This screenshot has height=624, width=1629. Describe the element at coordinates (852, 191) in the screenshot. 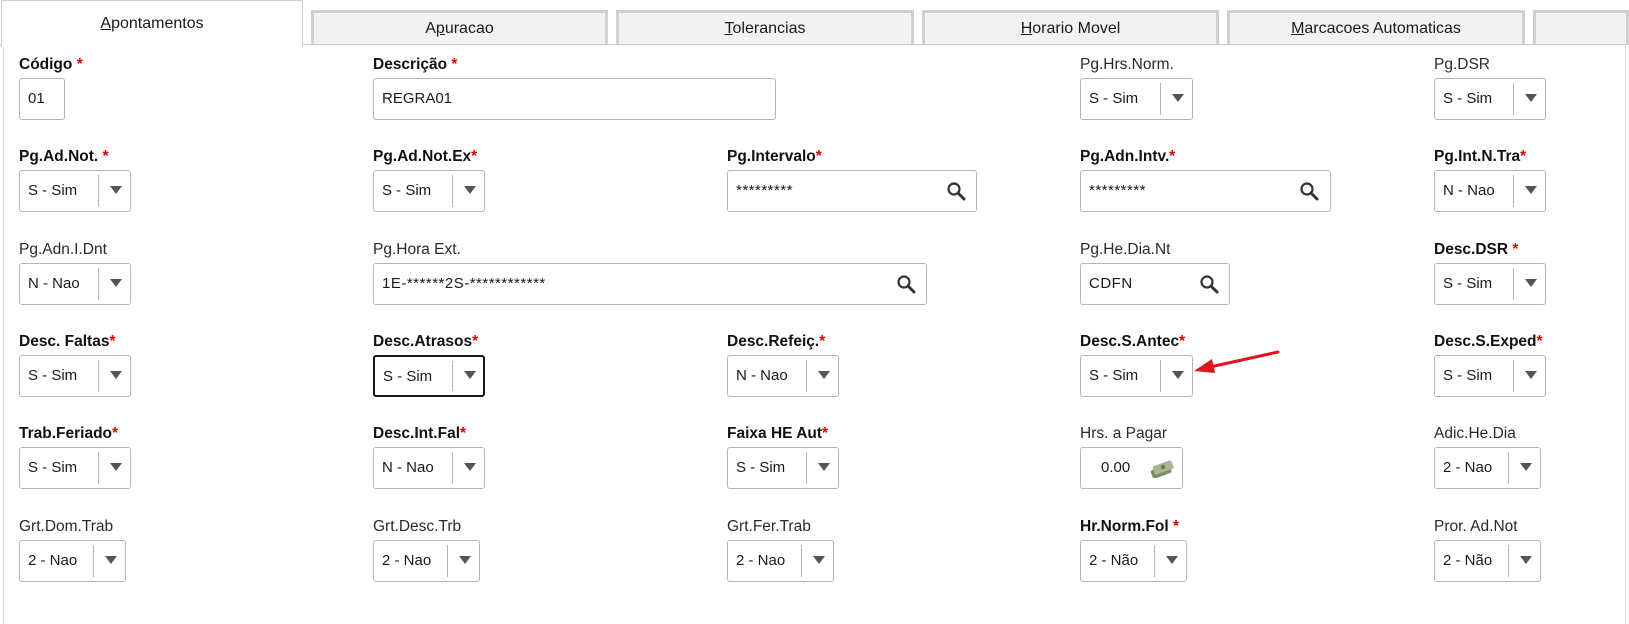

I see `pg-intervalo-input: *********` at that location.